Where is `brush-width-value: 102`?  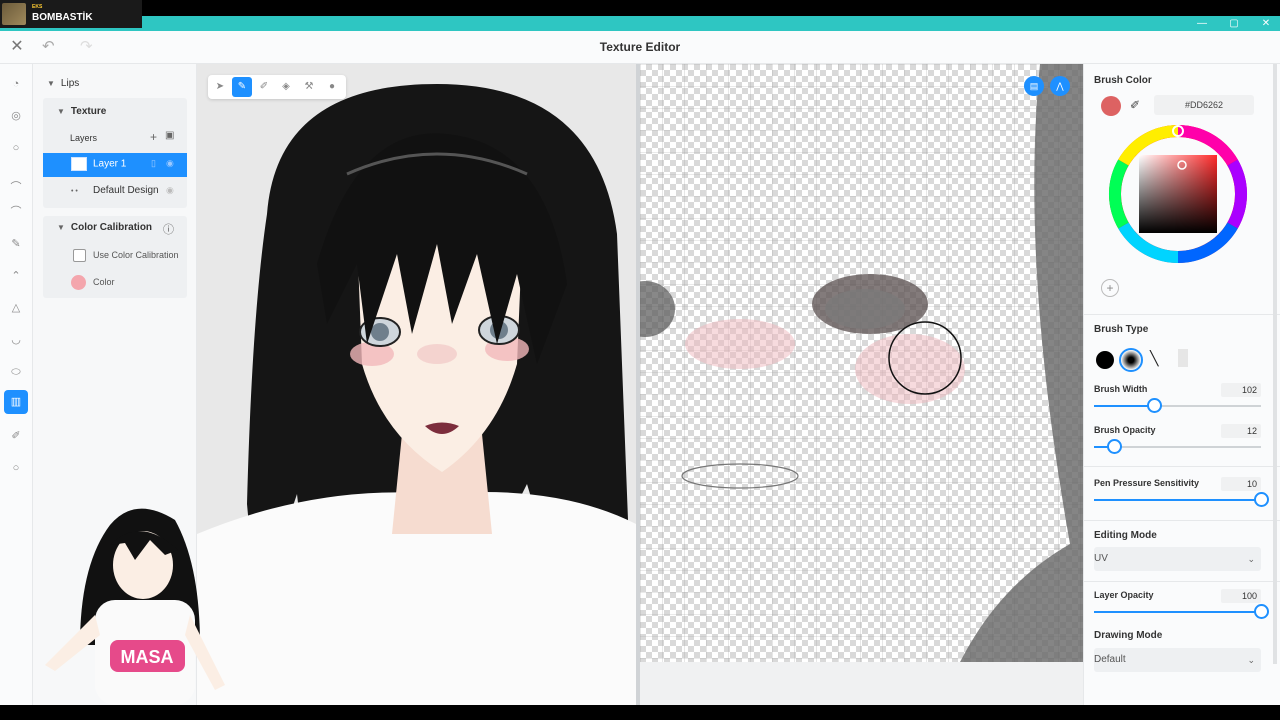
brush-width-value: 102 is located at coordinates (1241, 390).